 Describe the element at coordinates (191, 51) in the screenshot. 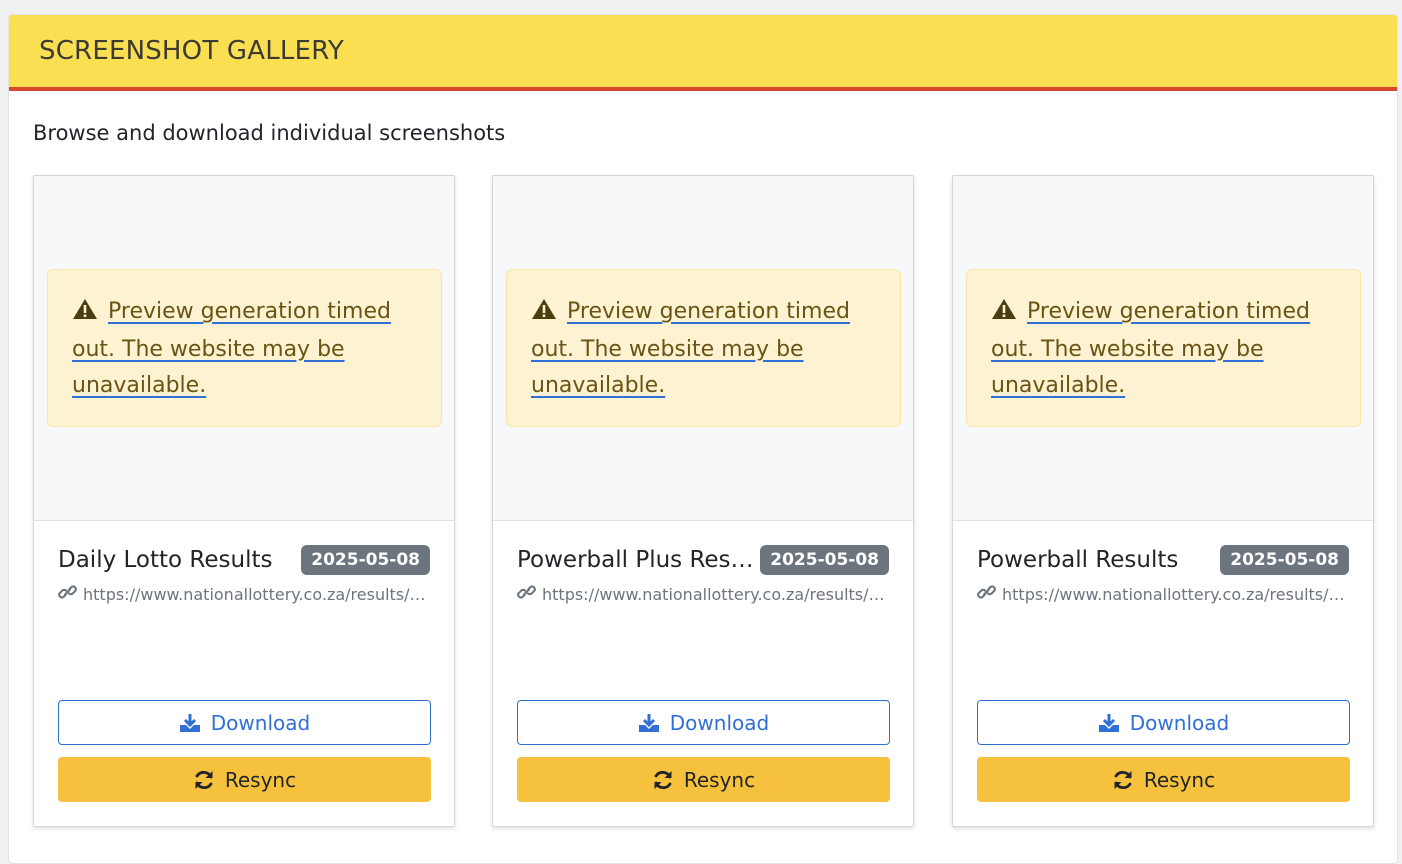

I see `page-title: SCREENSHOT GALLERY` at that location.